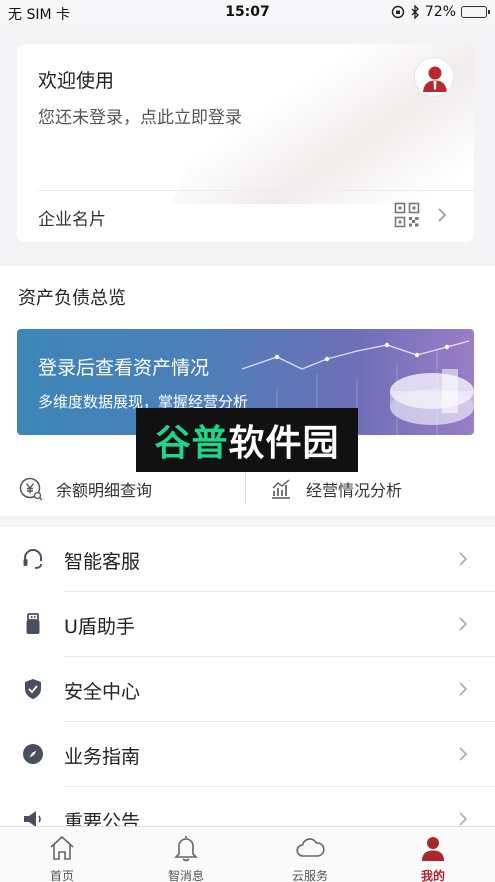  What do you see at coordinates (72, 220) in the screenshot?
I see `business-card-label: 企业名片` at bounding box center [72, 220].